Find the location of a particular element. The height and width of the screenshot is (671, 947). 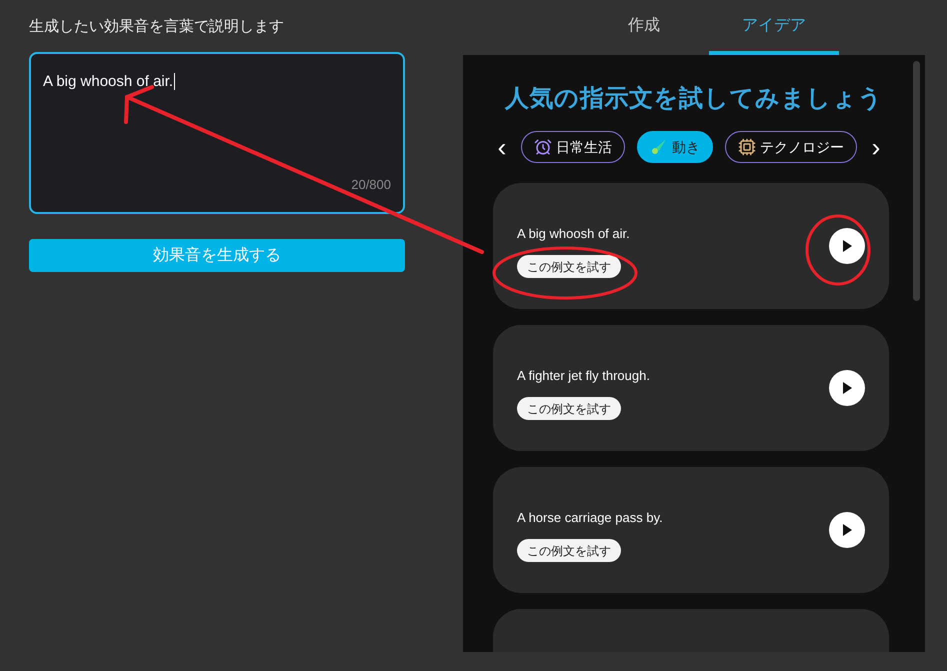

annotation-ellipse is located at coordinates (838, 250).